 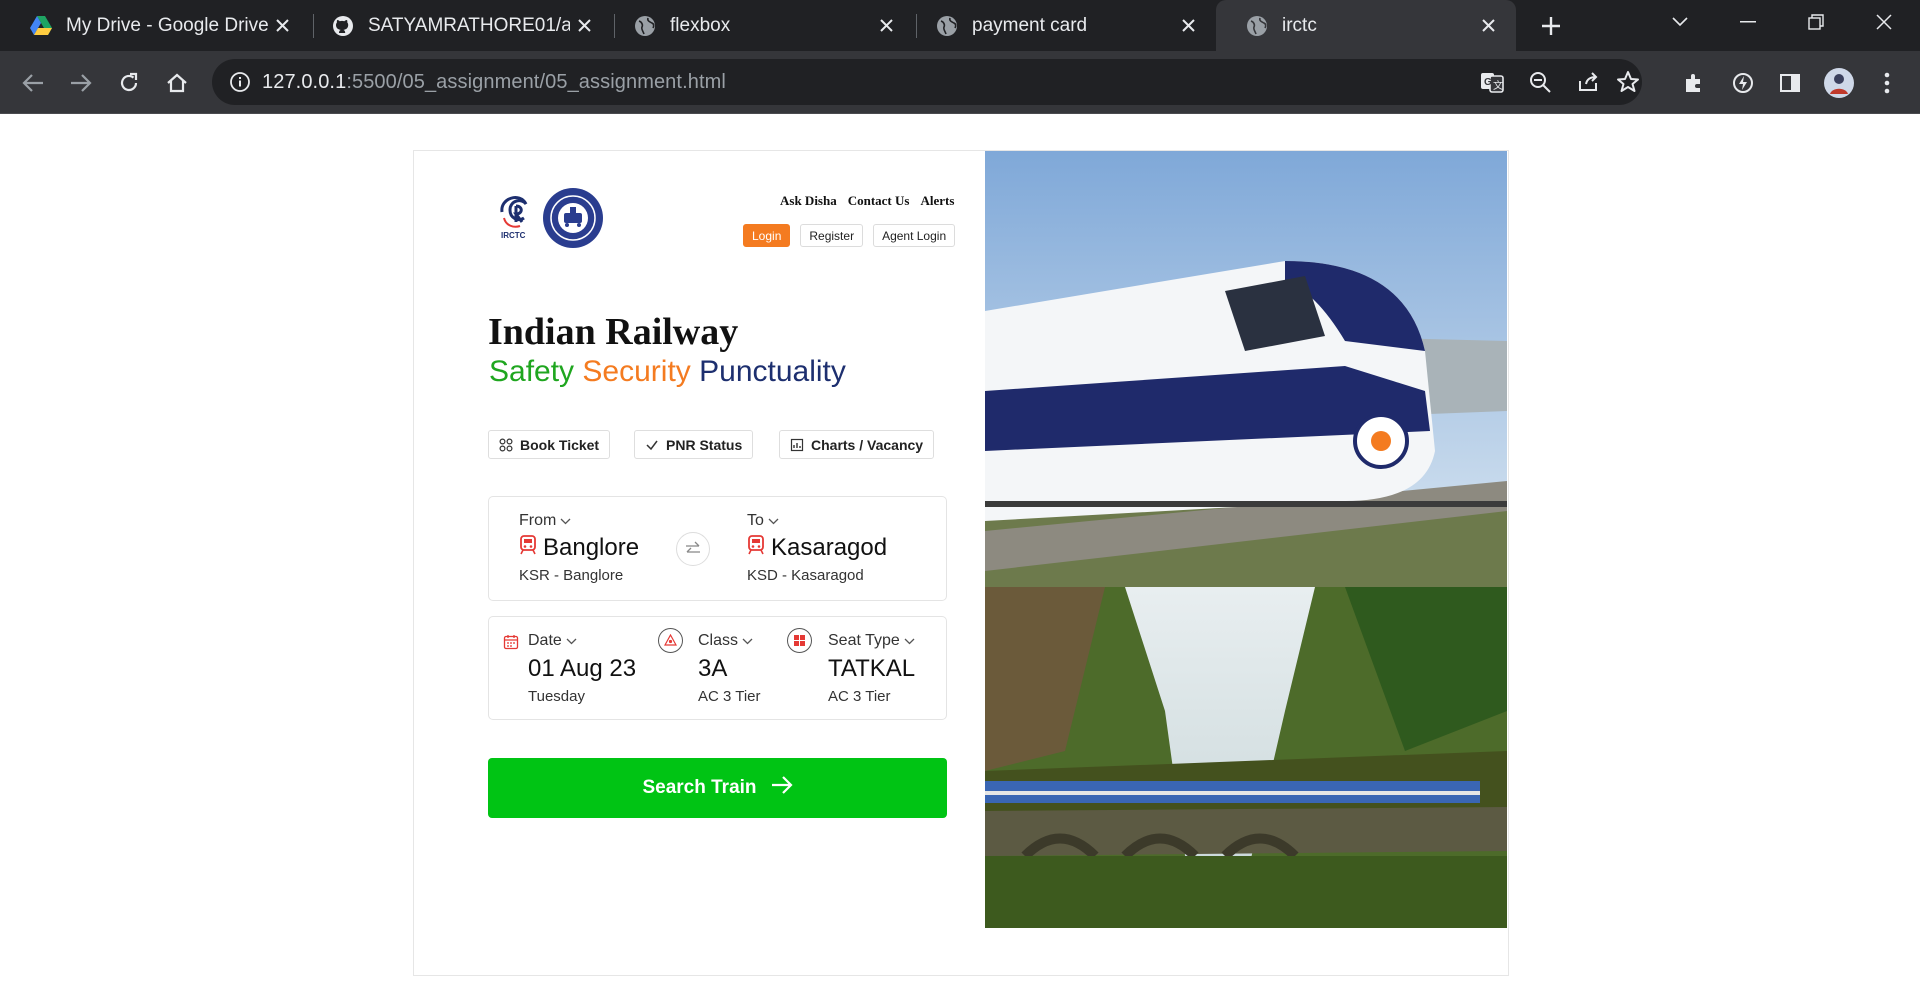 What do you see at coordinates (240, 82) in the screenshot?
I see `site-info-icon` at bounding box center [240, 82].